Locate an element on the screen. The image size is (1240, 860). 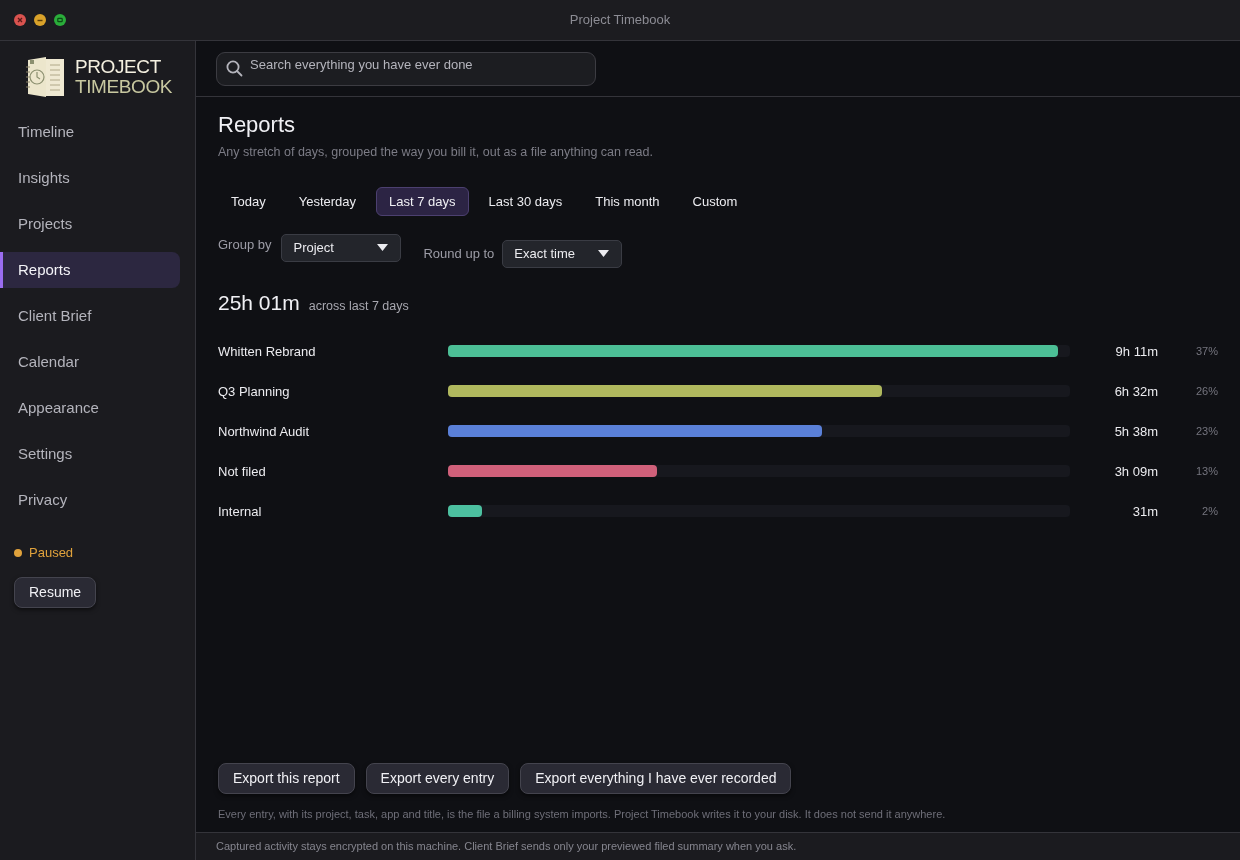
logo-text: PROJECT is located at coordinates (118, 67).